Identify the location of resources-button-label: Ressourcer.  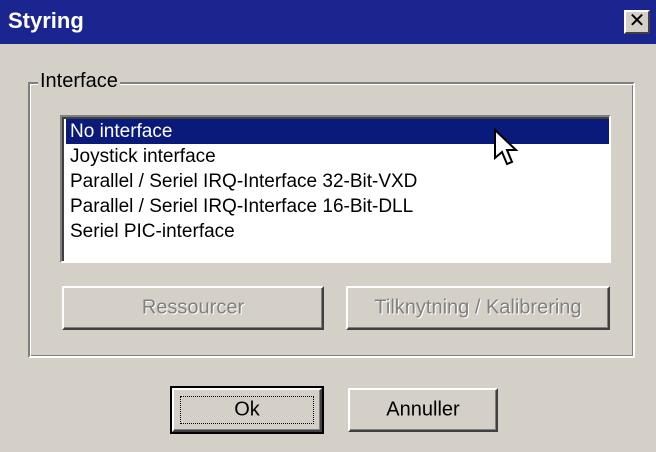
(193, 307).